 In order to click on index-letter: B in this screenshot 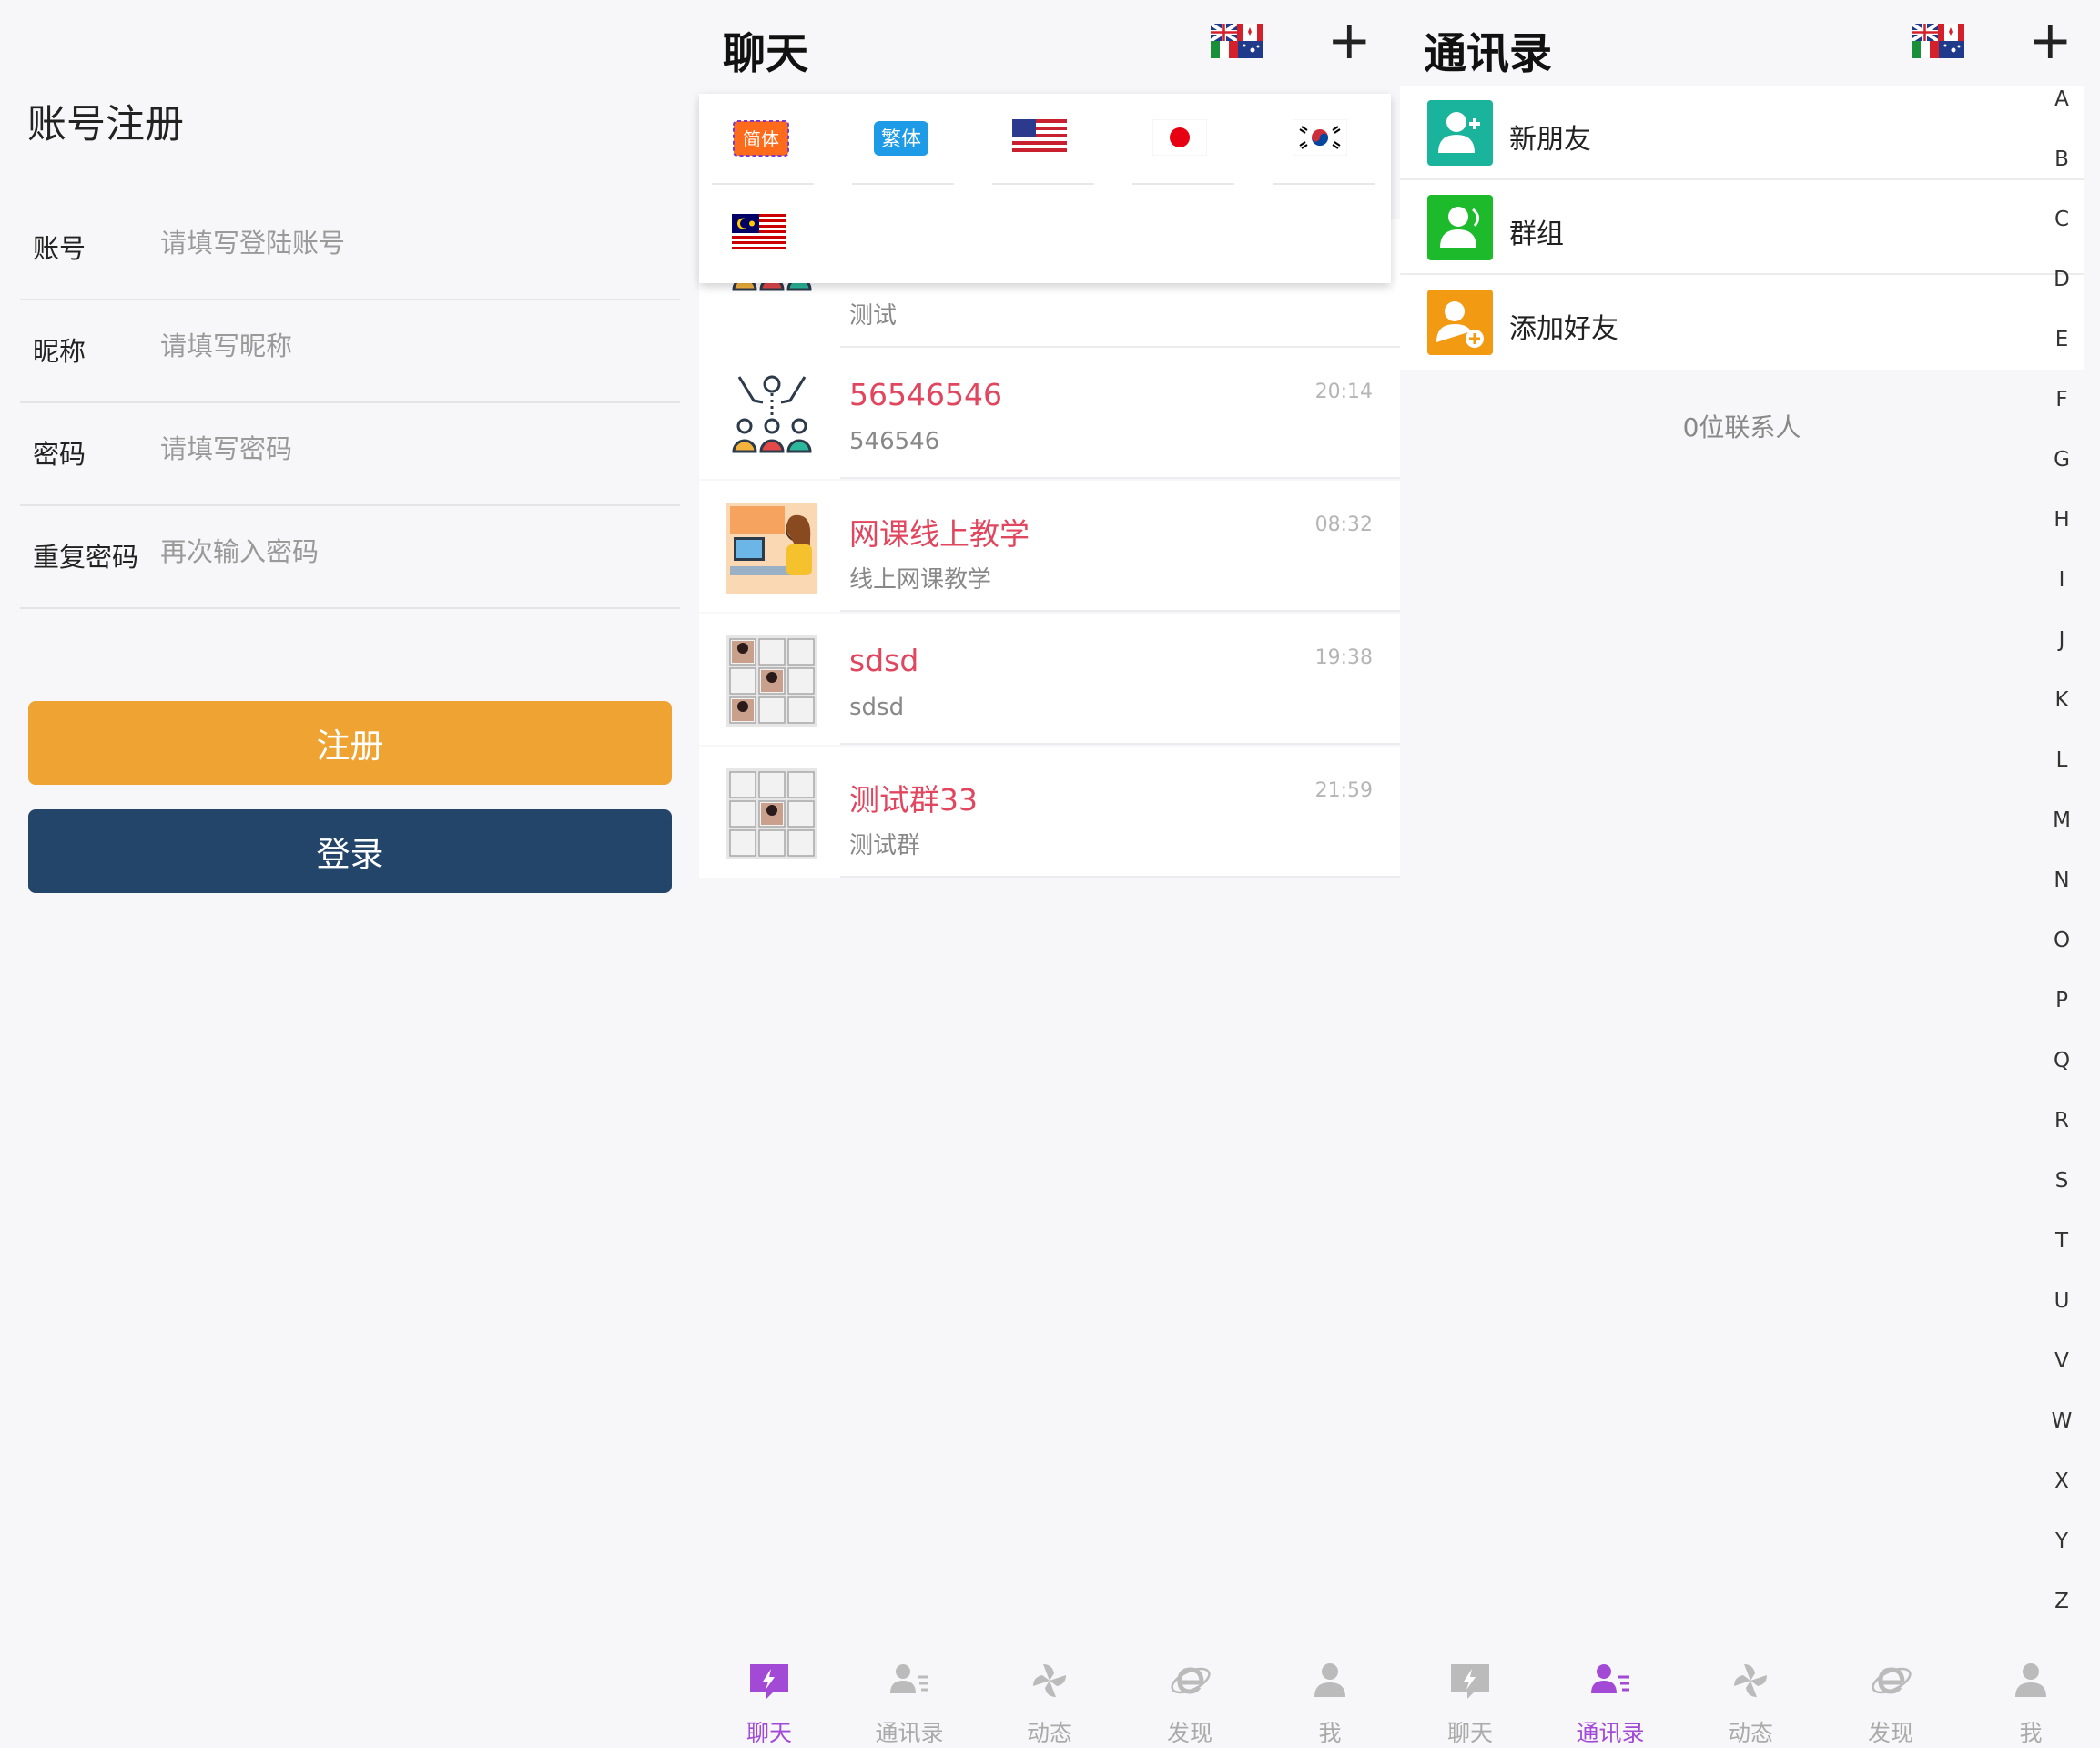, I will do `click(2062, 159)`.